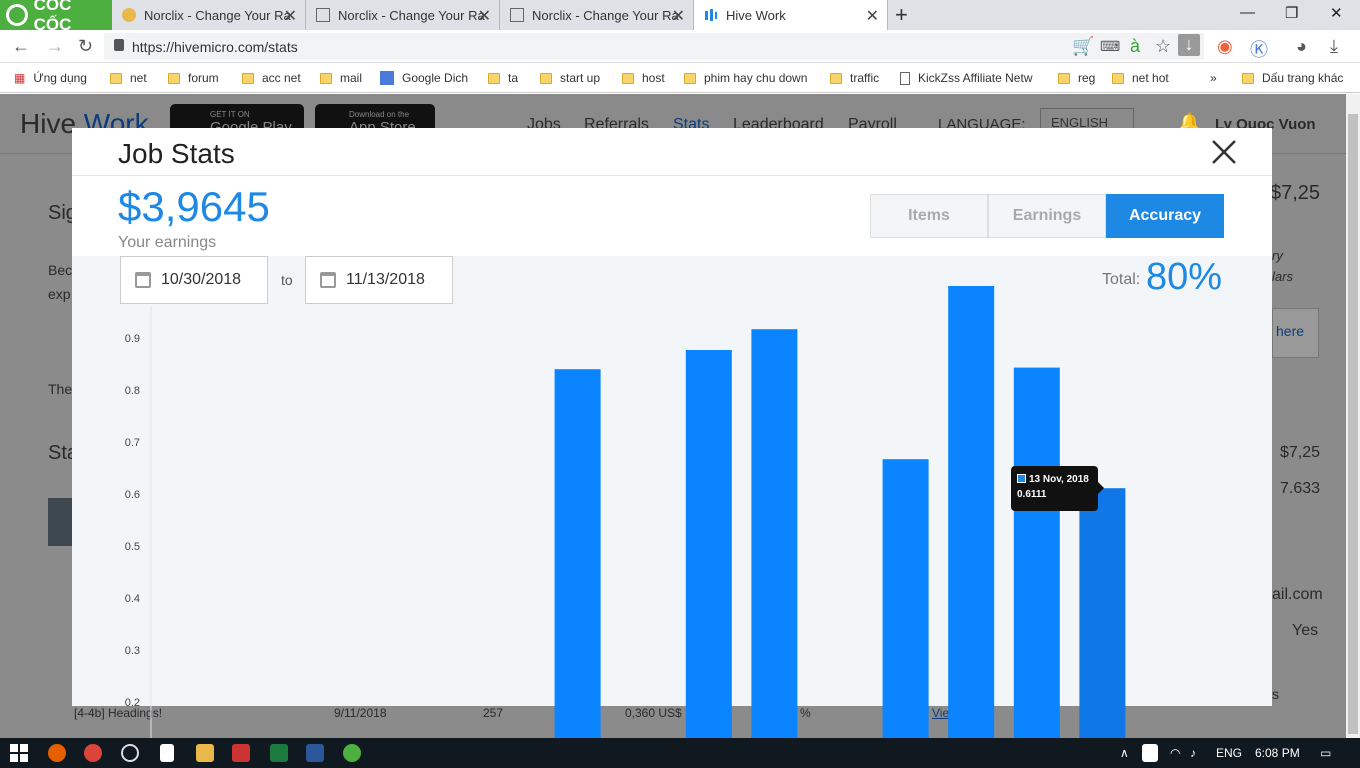 The height and width of the screenshot is (768, 1360). I want to click on minimize-icon: —, so click(1247, 12).